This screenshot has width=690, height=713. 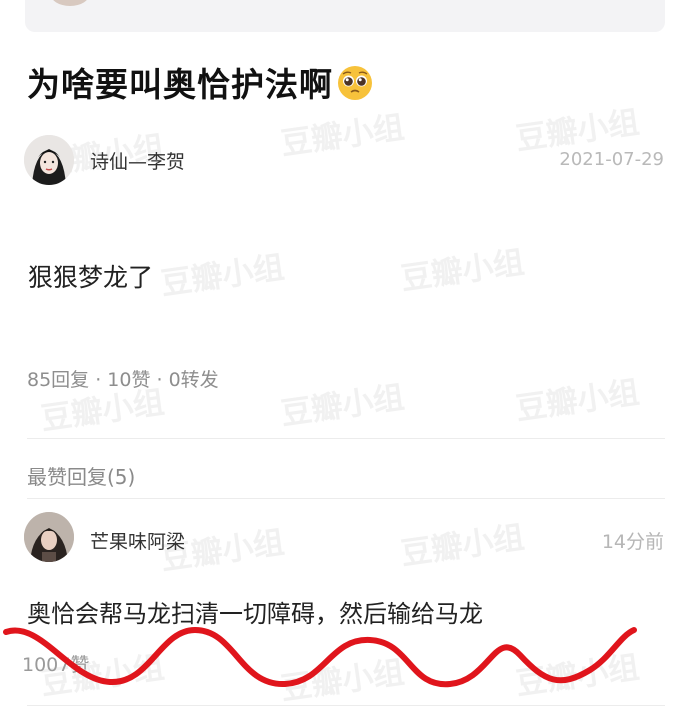 I want to click on post-title: 为啥要叫奥恰护法啊, so click(x=200, y=82).